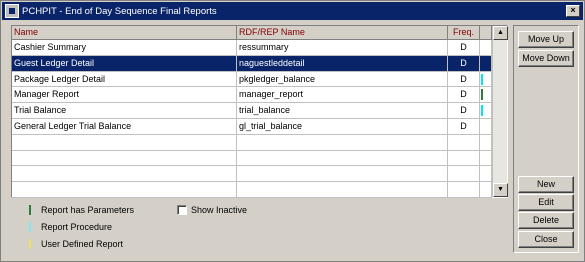 The image size is (585, 262). Describe the element at coordinates (124, 63) in the screenshot. I see `cell-name: Guest Ledger Detail` at that location.